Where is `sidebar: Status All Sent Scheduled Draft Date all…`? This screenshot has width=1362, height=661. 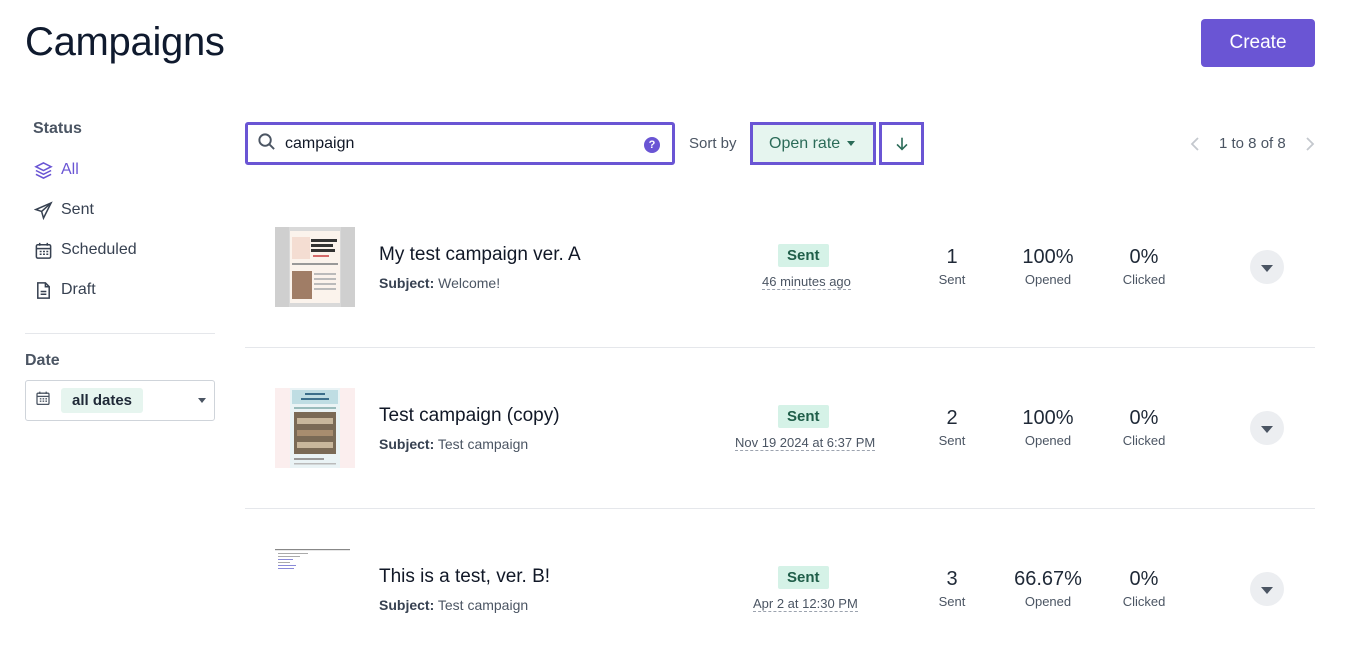 sidebar: Status All Sent Scheduled Draft Date all… is located at coordinates (120, 270).